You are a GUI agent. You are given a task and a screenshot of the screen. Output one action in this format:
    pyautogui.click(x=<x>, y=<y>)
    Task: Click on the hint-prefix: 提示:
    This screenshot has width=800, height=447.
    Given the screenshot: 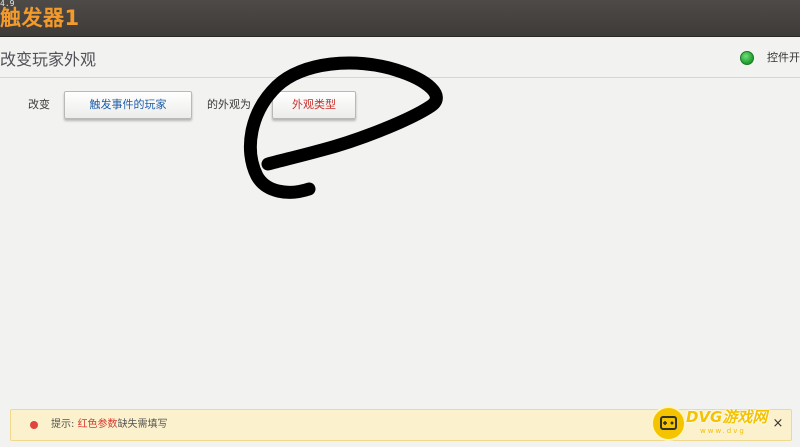 What is the action you would take?
    pyautogui.click(x=64, y=424)
    